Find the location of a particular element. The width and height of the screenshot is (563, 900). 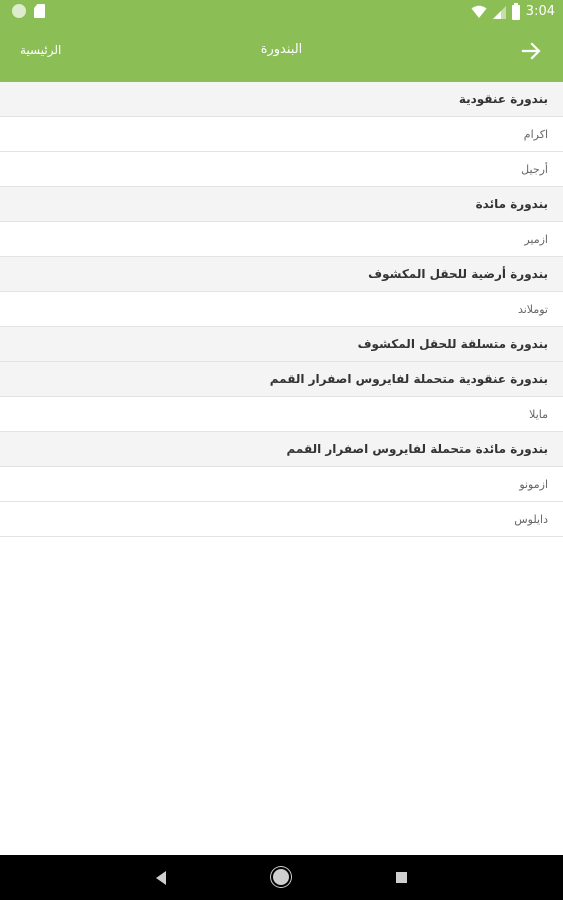

section-header: بندورة مائدة is located at coordinates (281, 204).